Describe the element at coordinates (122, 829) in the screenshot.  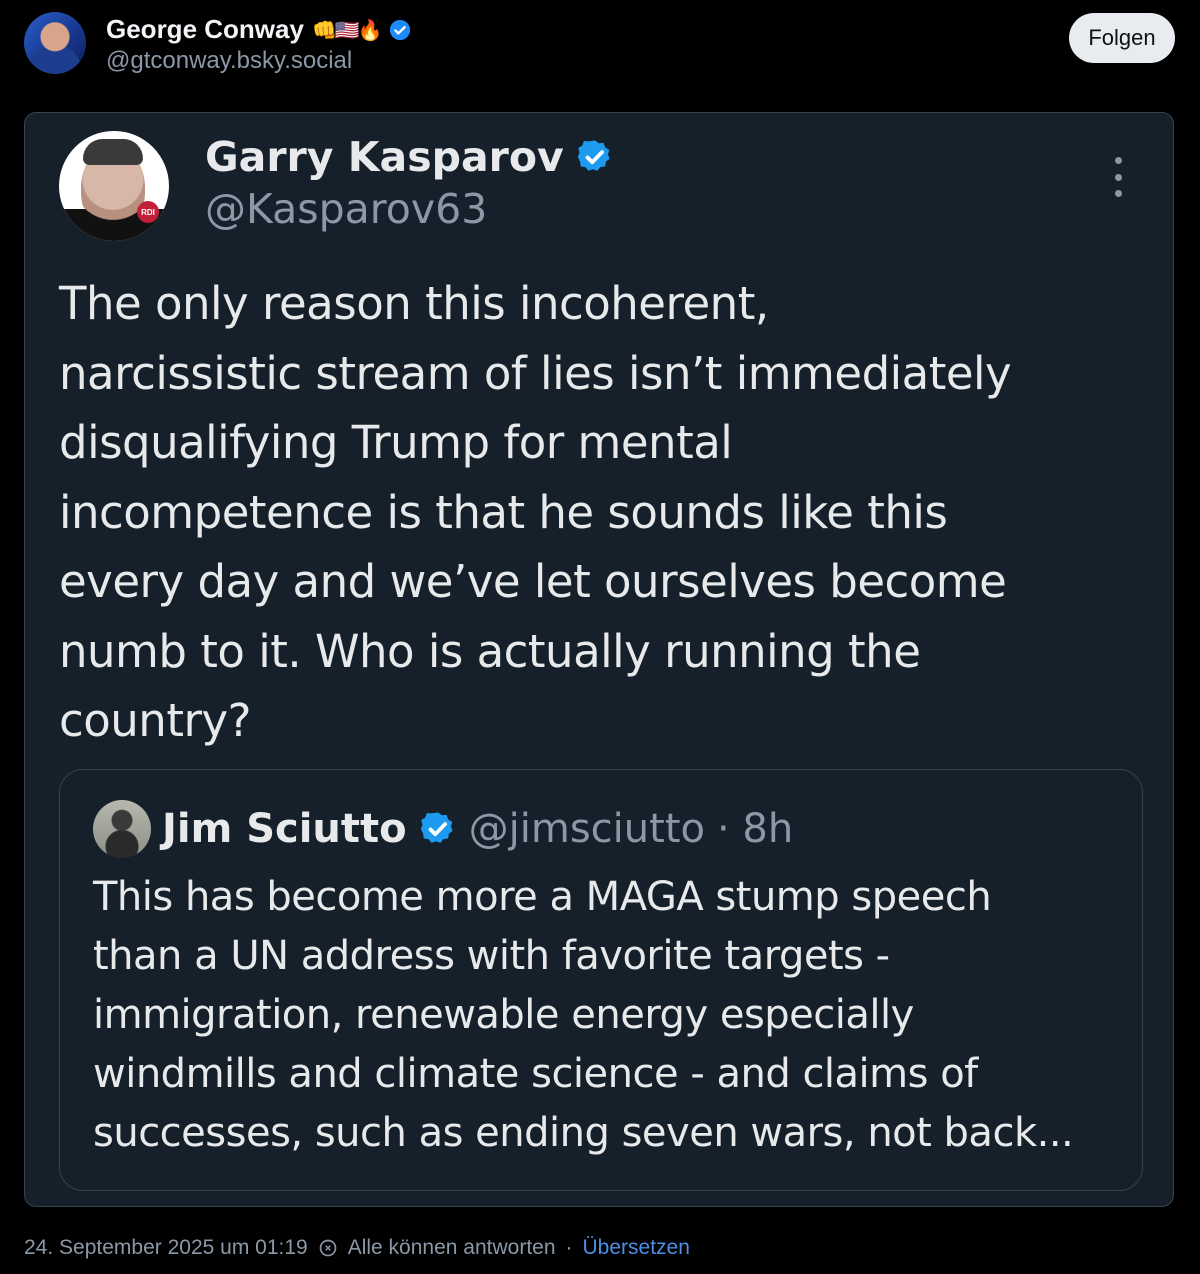
I see `quote-author-avatar` at that location.